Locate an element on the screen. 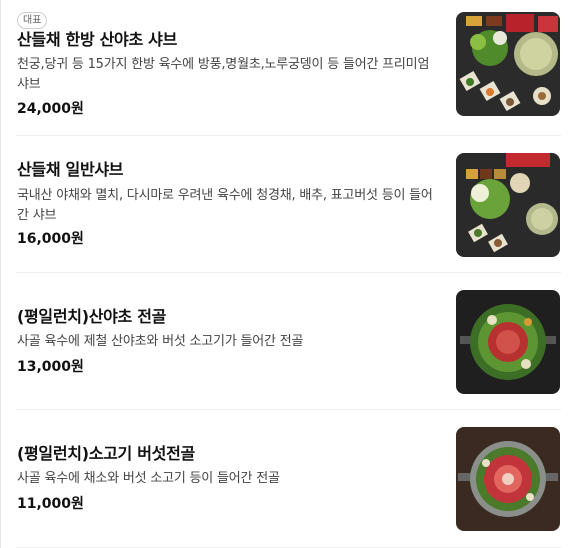  menu-item-name: (평일런치)산야초 전골 is located at coordinates (92, 316).